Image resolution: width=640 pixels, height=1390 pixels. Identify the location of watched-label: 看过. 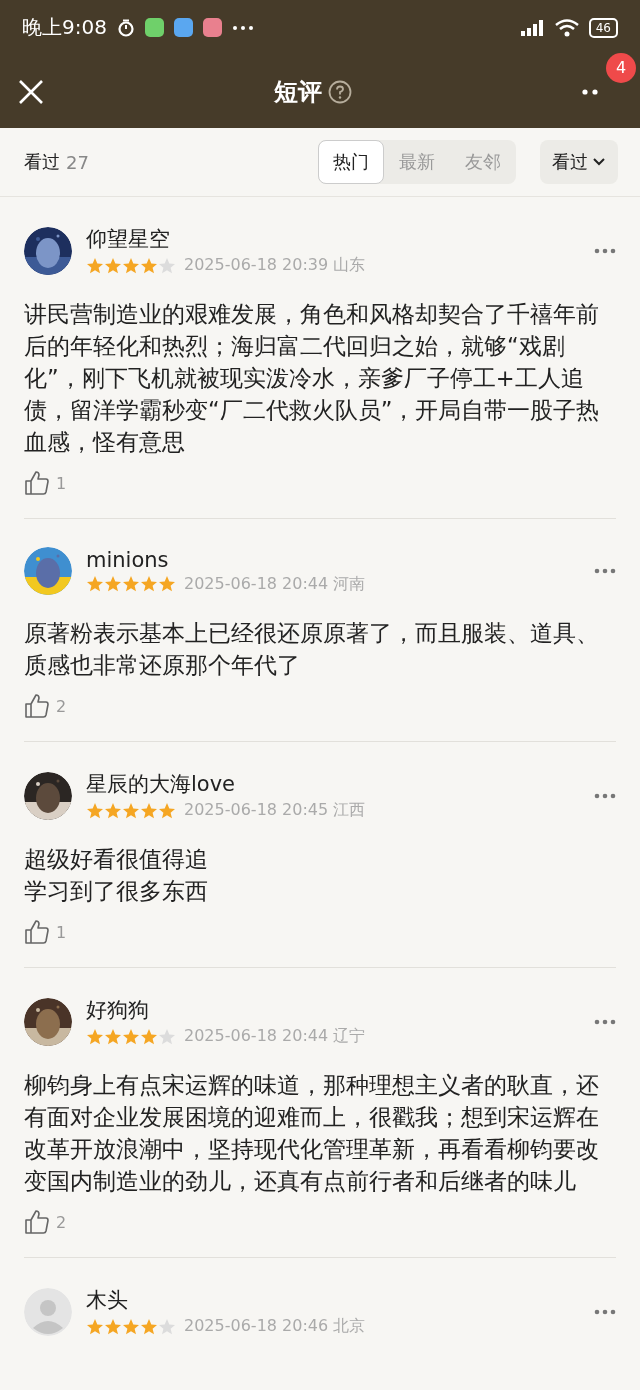
(42, 162).